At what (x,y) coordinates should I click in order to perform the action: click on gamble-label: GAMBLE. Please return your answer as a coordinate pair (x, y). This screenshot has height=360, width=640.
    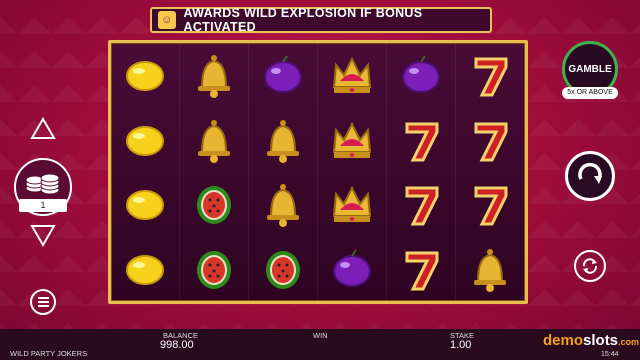
    Looking at the image, I should click on (590, 69).